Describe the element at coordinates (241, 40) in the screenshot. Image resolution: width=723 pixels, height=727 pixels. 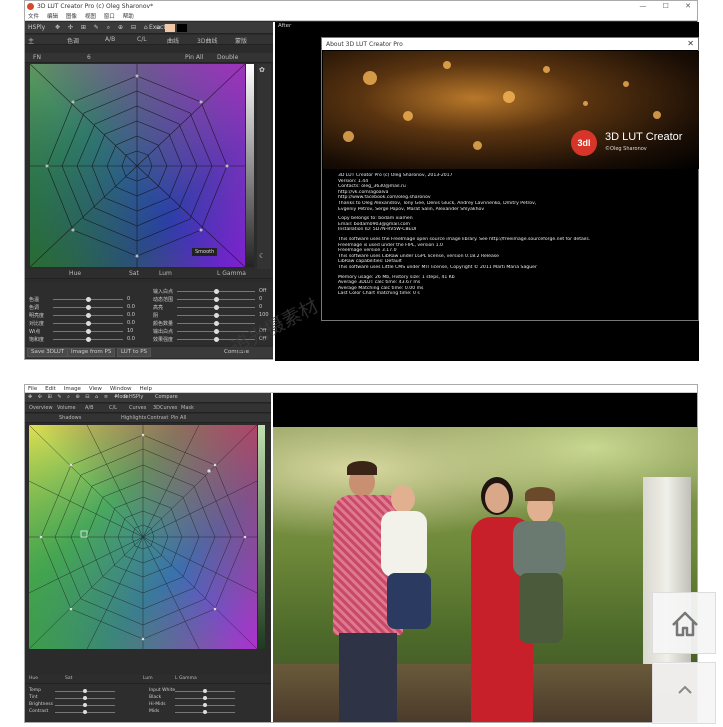
I see `tab-mask: 蒙版` at that location.